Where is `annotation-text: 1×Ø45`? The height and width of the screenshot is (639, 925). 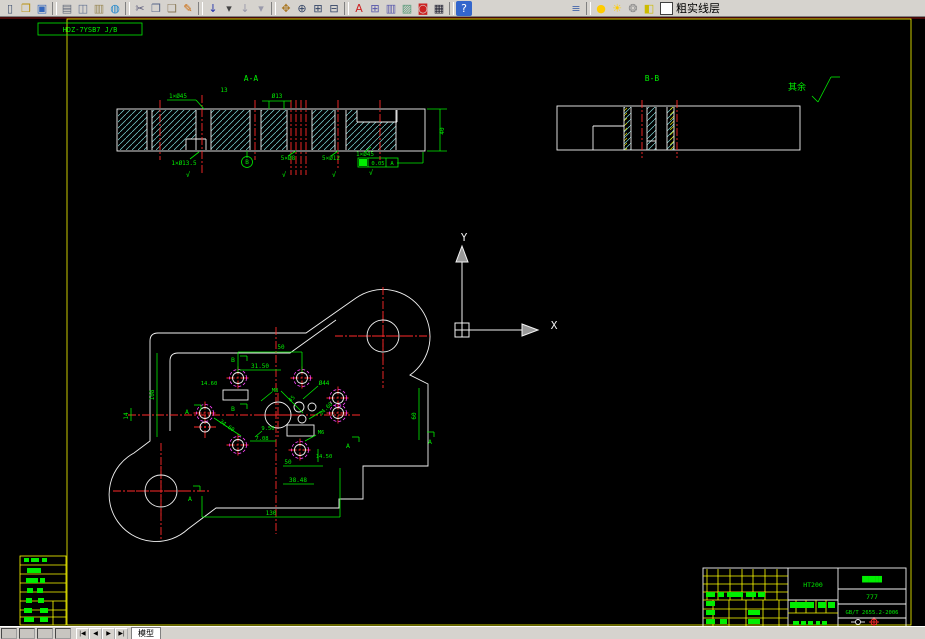 annotation-text: 1×Ø45 is located at coordinates (365, 154).